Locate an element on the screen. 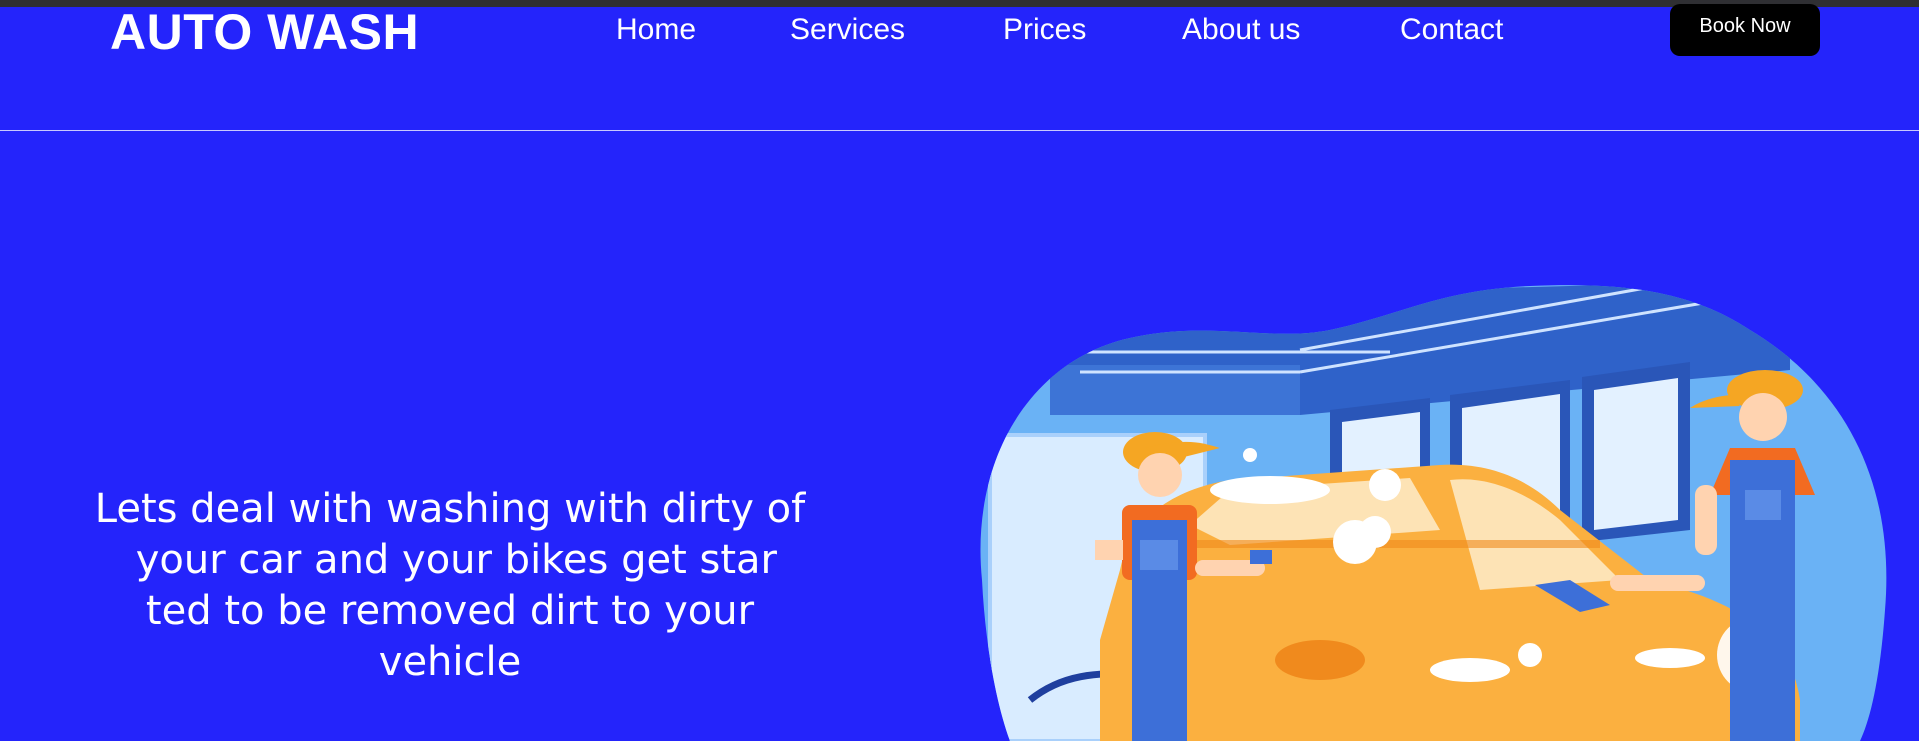 This screenshot has height=741, width=1919. nav-contact: Contact is located at coordinates (1451, 30).